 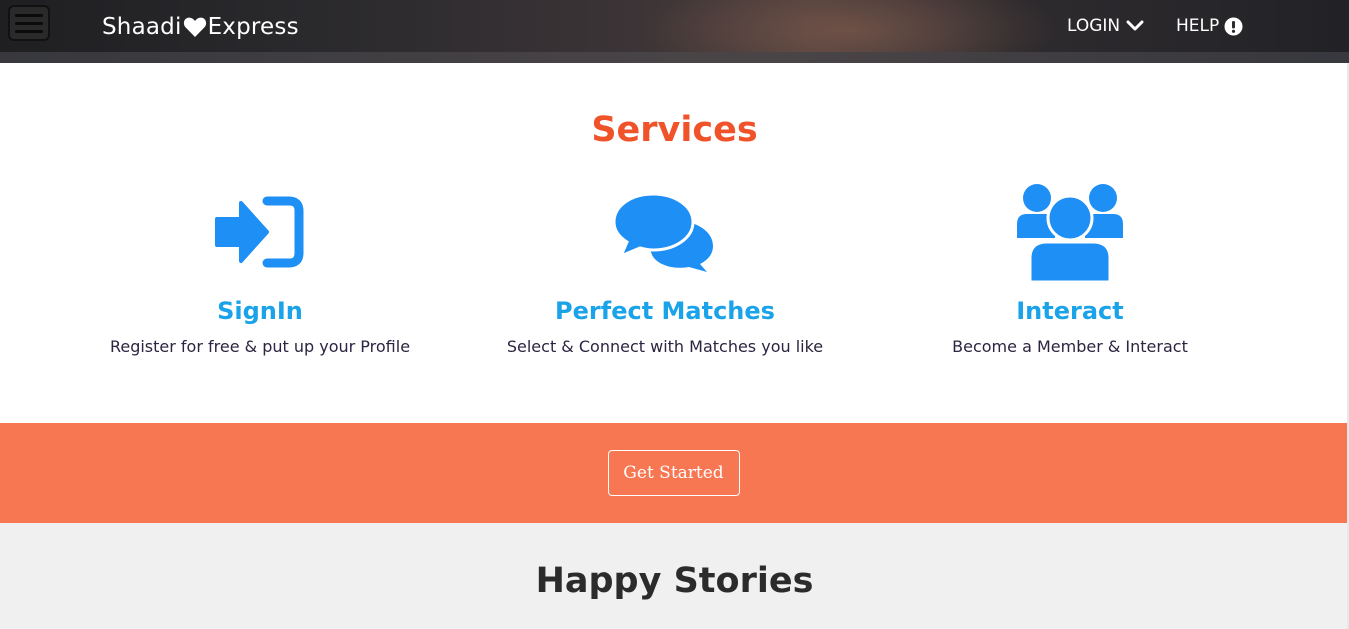 I want to click on chevron-down-icon, so click(x=1135, y=25).